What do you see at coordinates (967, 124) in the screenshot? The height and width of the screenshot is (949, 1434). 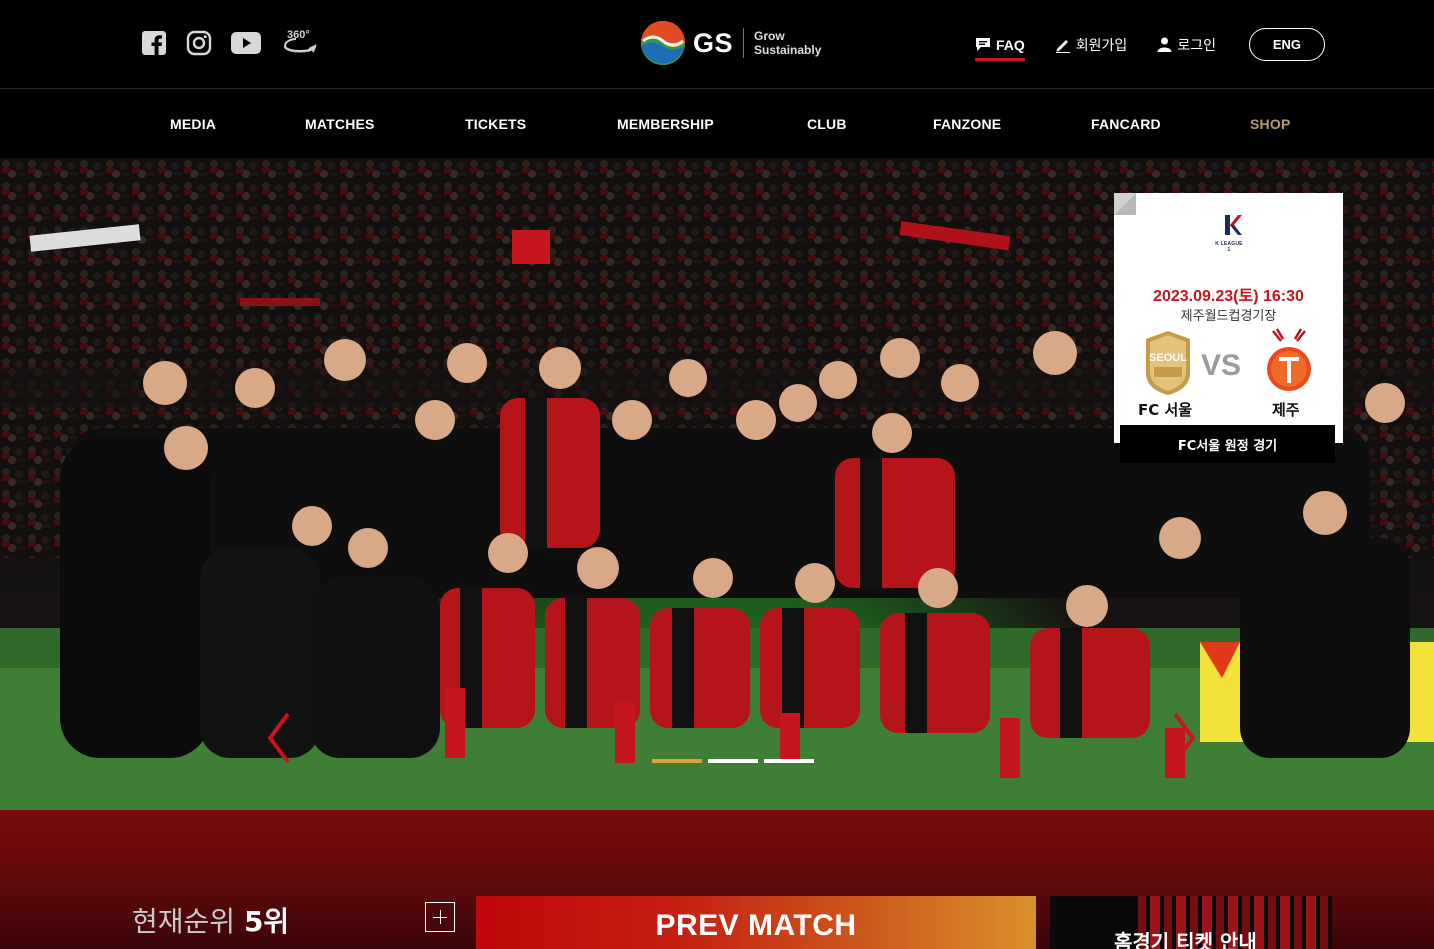 I see `nav-fanzone: FANZONE` at bounding box center [967, 124].